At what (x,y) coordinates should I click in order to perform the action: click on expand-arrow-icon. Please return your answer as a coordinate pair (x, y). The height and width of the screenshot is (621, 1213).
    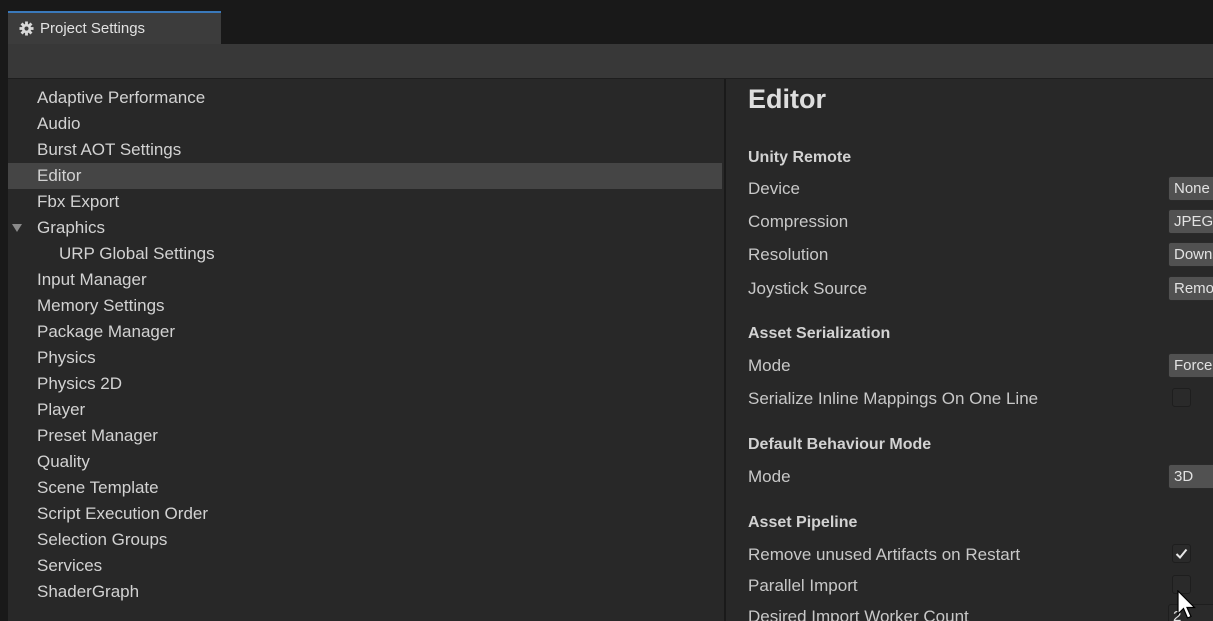
    Looking at the image, I should click on (17, 228).